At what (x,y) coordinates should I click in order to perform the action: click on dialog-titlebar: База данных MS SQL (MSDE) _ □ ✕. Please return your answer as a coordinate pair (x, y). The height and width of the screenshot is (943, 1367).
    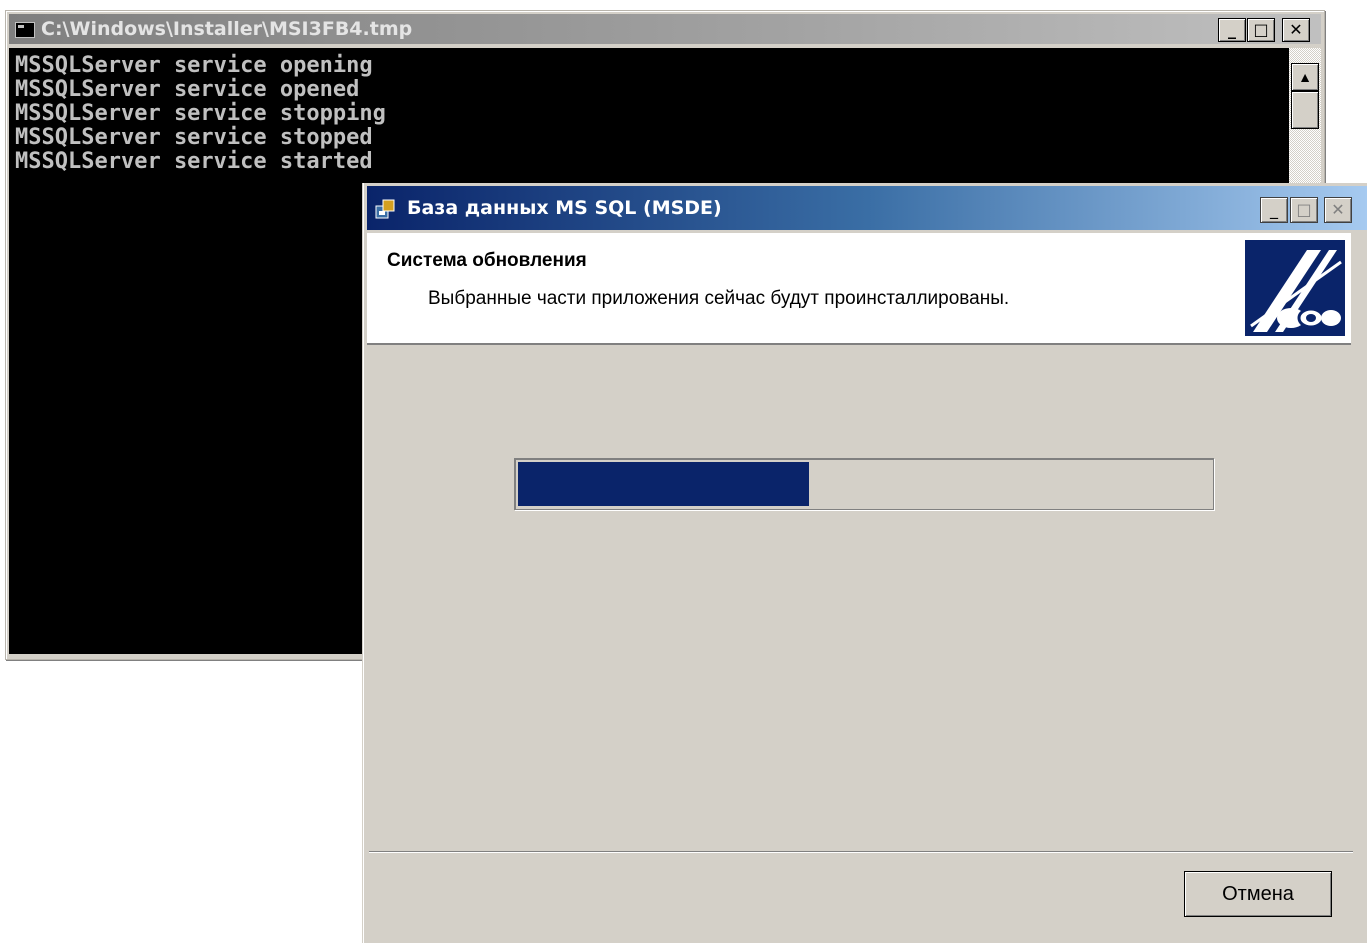
    Looking at the image, I should click on (867, 208).